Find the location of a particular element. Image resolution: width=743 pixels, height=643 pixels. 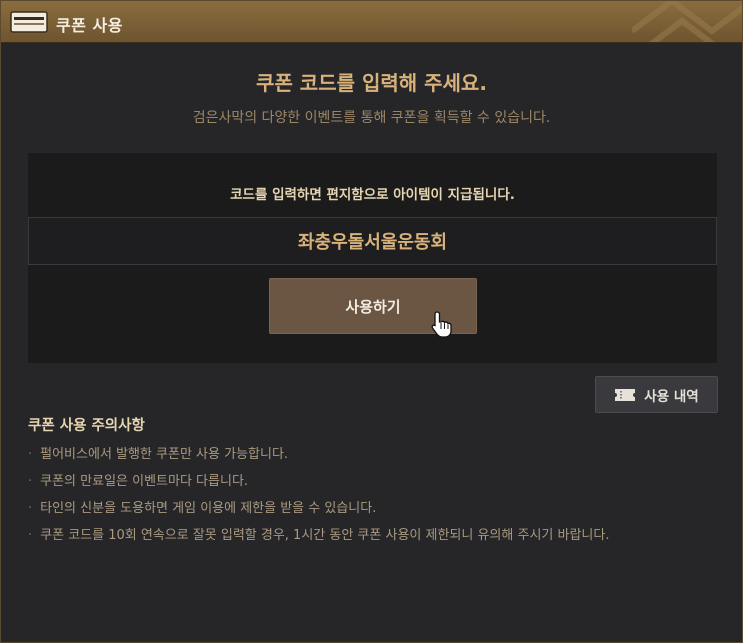

list-item: · 쿠폰의 만료일은 이벤트마다 다릅니다. is located at coordinates (138, 481).